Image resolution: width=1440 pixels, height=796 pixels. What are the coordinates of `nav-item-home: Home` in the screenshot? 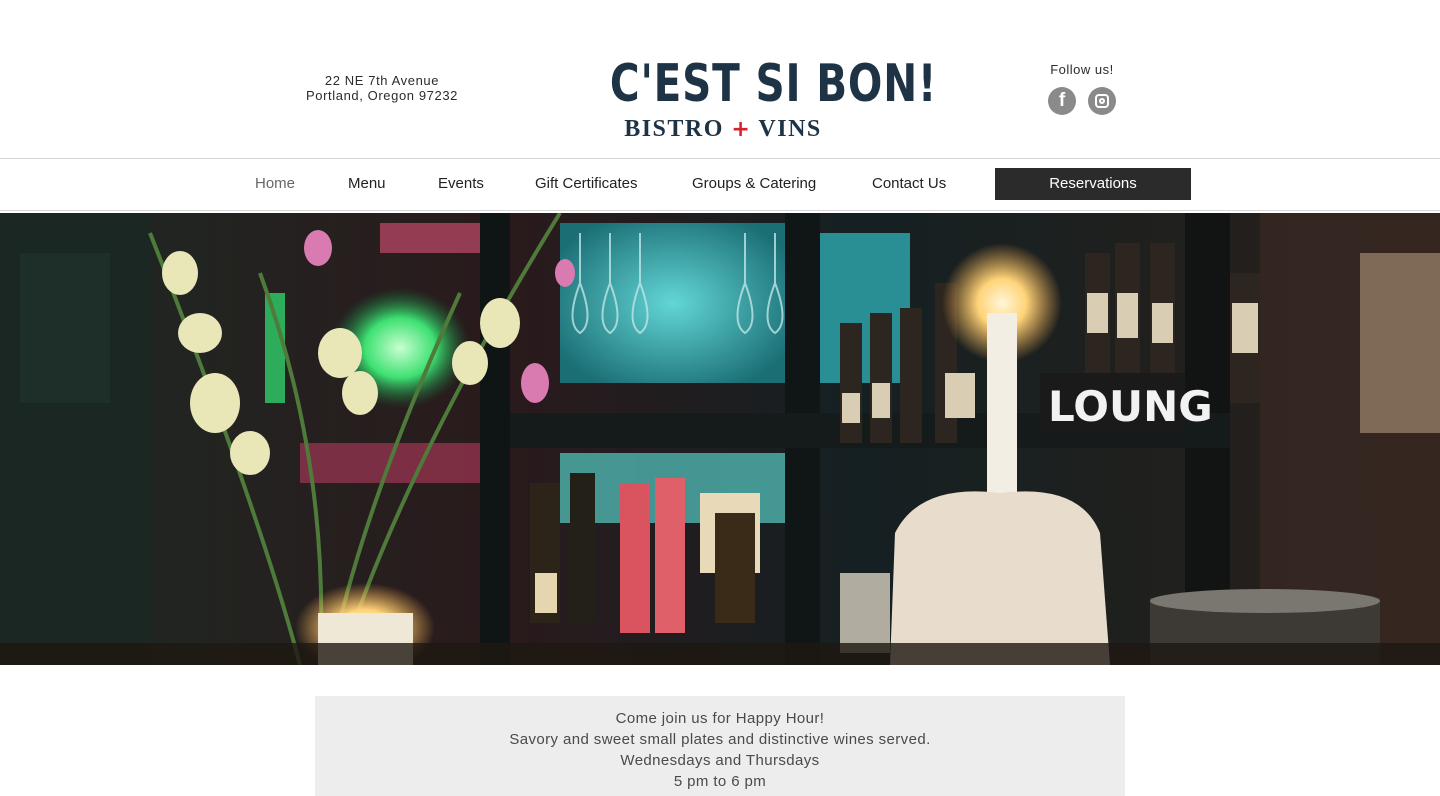 It's located at (275, 183).